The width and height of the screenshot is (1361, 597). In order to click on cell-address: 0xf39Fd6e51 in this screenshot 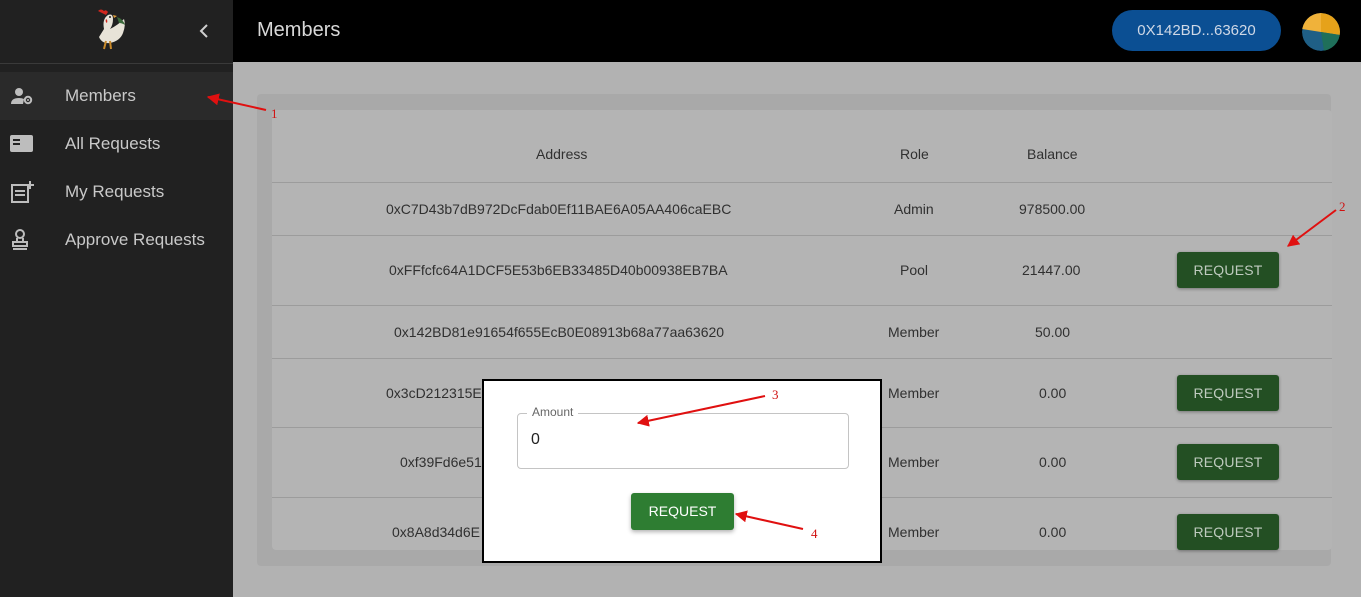, I will do `click(441, 462)`.